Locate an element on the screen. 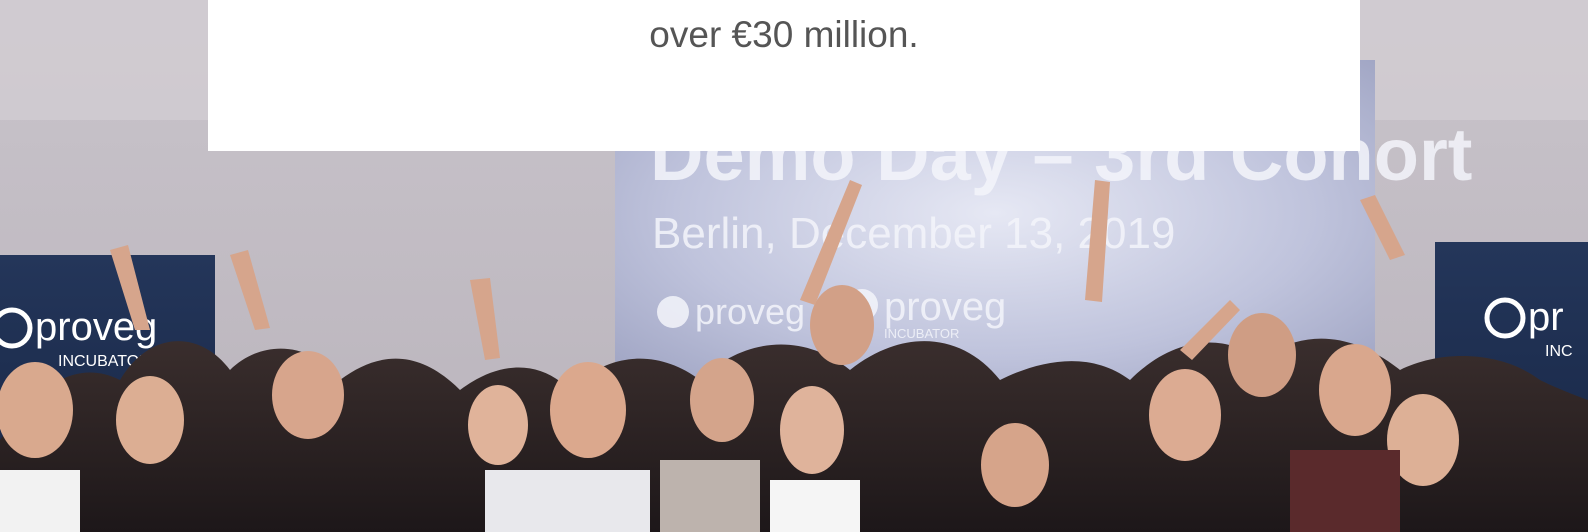 The width and height of the screenshot is (1588, 532). svg-text: INCUBATOR is located at coordinates (921, 333).